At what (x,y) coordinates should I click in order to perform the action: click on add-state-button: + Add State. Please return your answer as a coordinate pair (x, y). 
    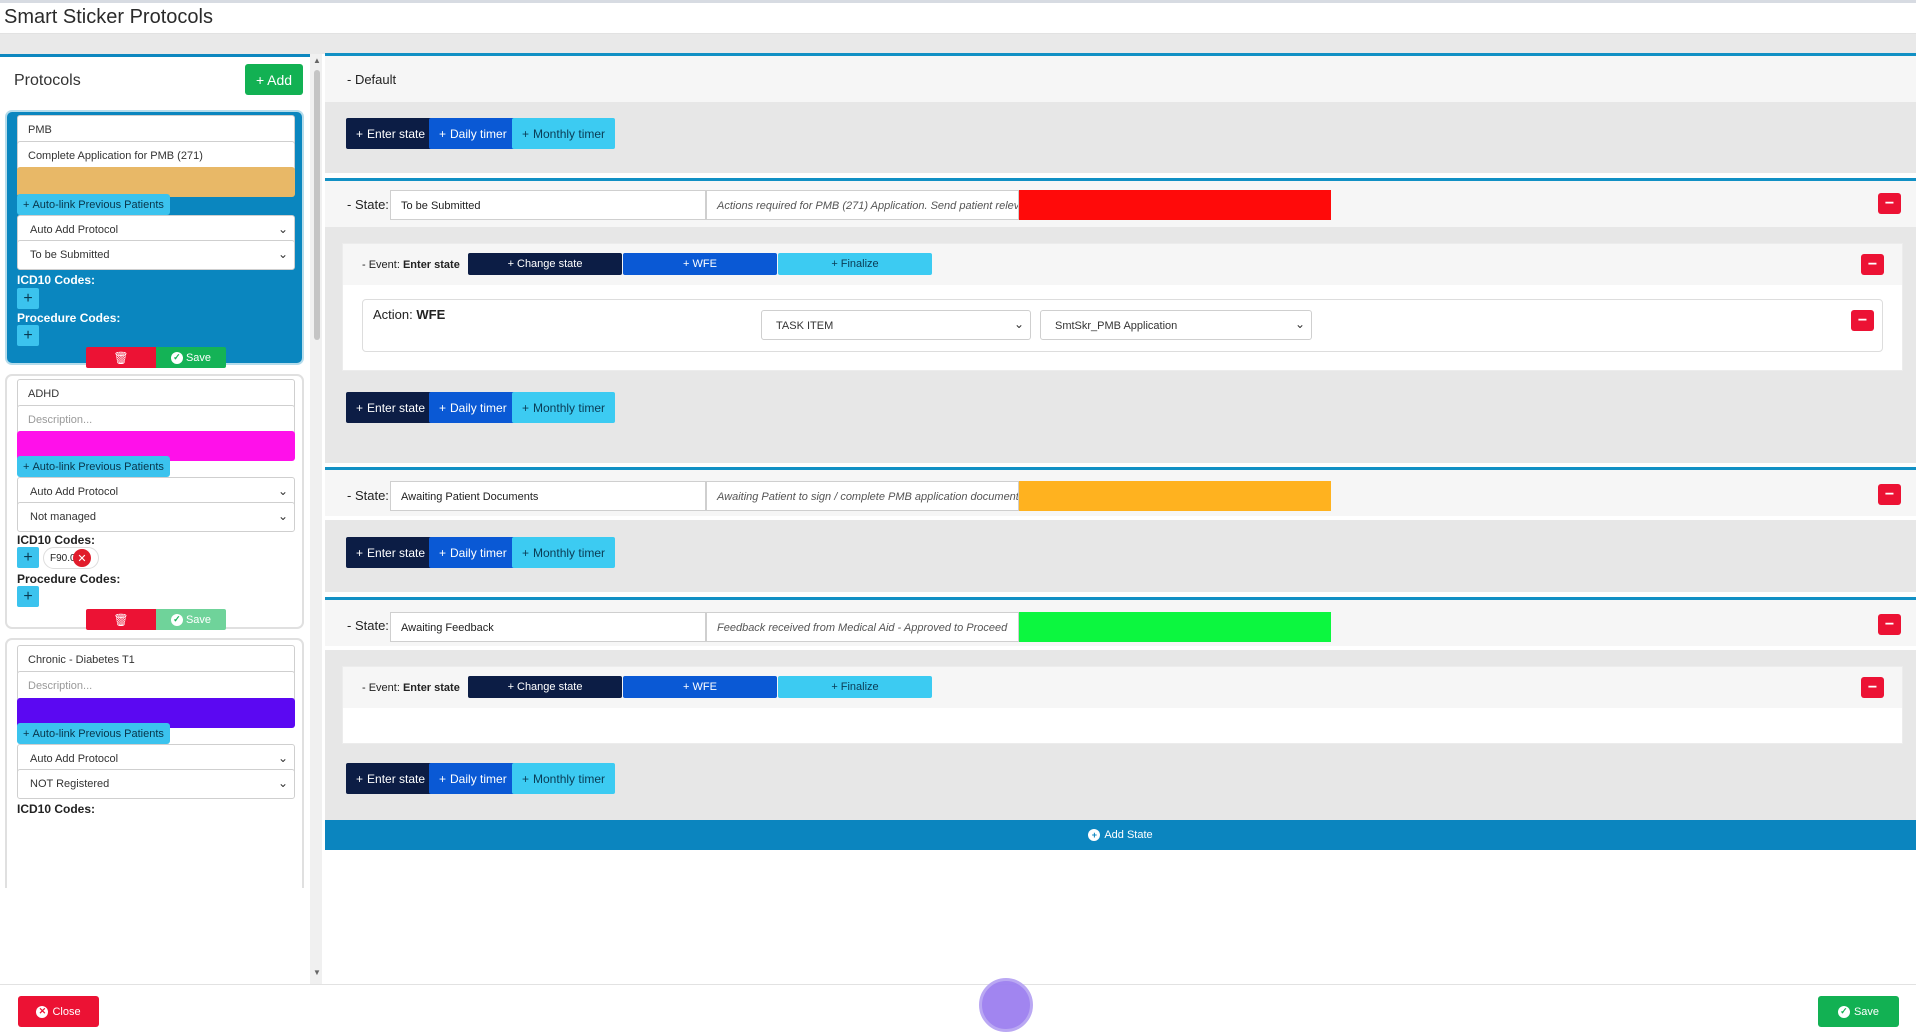
    Looking at the image, I should click on (1120, 835).